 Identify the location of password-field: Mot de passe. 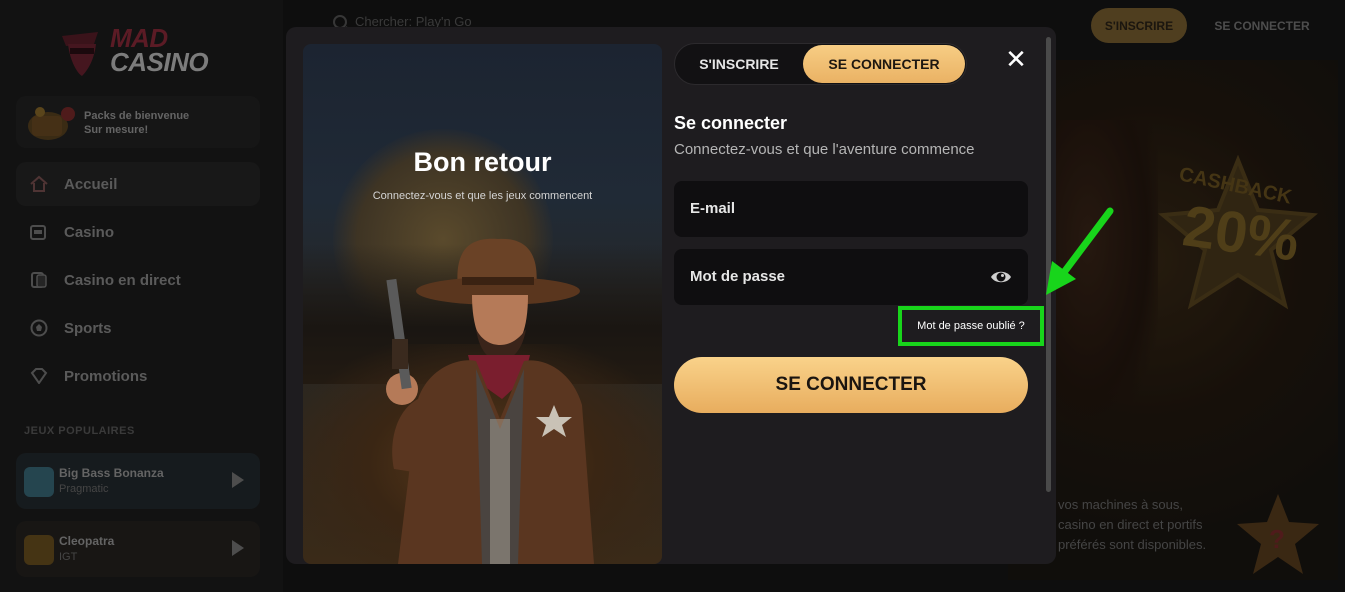
(851, 277).